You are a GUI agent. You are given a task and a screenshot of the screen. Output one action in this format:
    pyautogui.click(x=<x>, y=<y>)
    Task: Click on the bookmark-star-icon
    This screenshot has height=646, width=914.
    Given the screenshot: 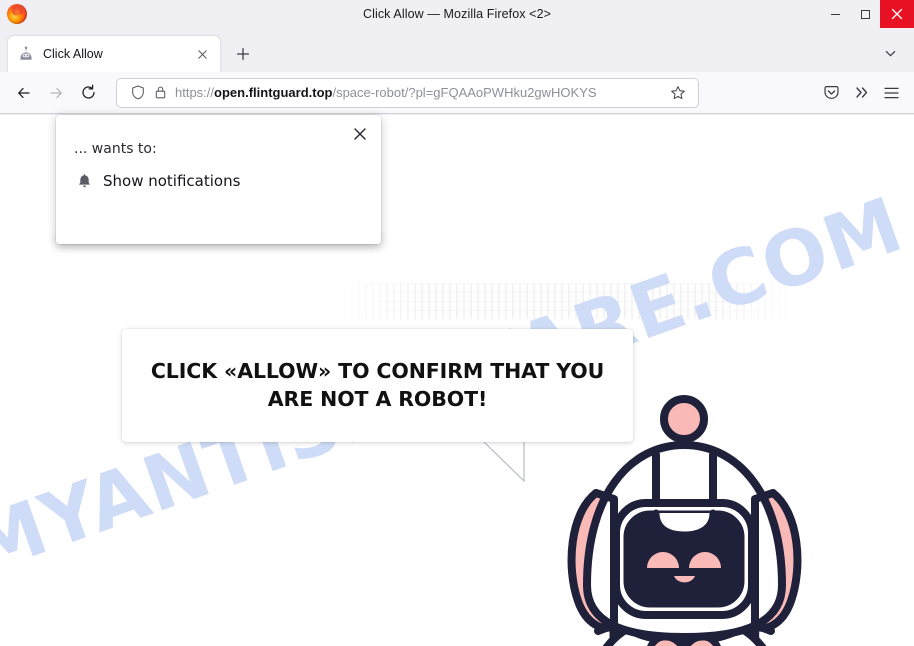 What is the action you would take?
    pyautogui.click(x=678, y=93)
    